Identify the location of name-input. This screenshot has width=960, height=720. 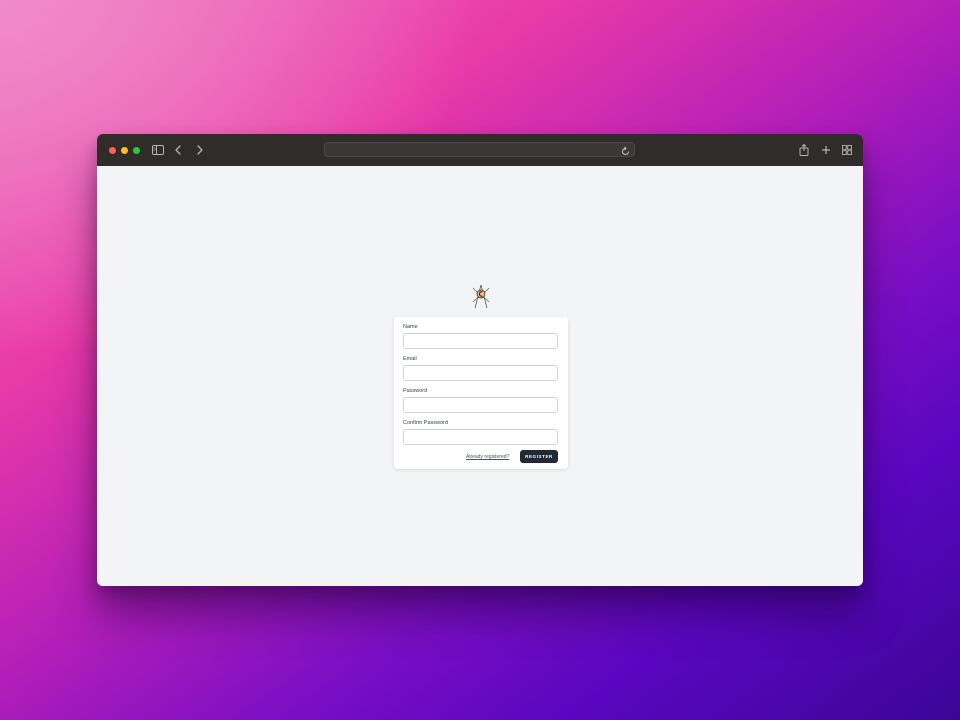
(480, 341).